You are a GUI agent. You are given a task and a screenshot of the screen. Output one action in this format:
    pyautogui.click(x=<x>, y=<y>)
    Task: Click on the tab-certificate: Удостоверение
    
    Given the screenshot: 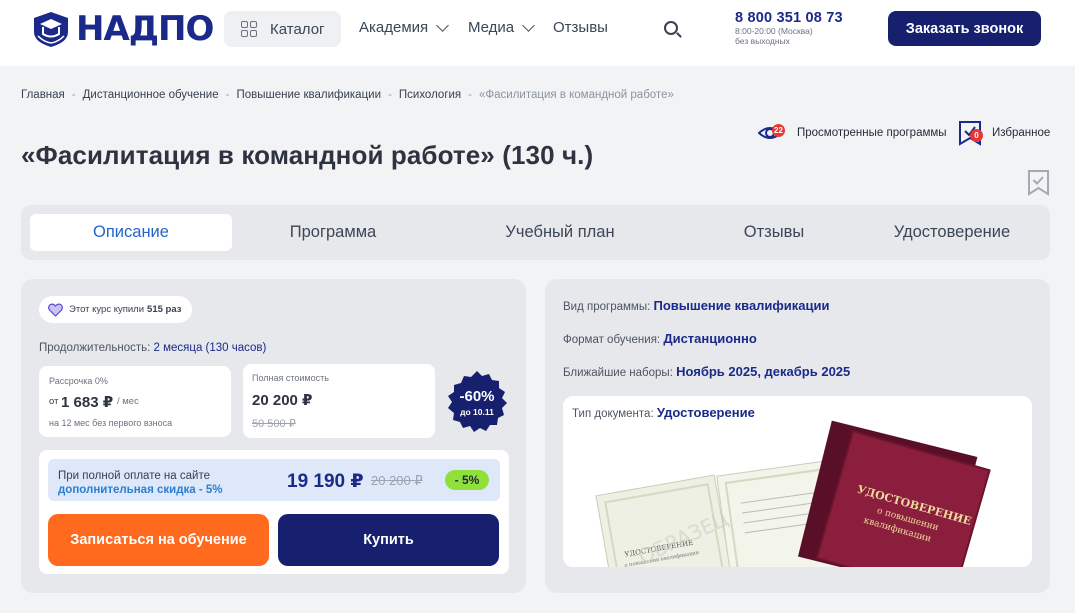 What is the action you would take?
    pyautogui.click(x=952, y=232)
    